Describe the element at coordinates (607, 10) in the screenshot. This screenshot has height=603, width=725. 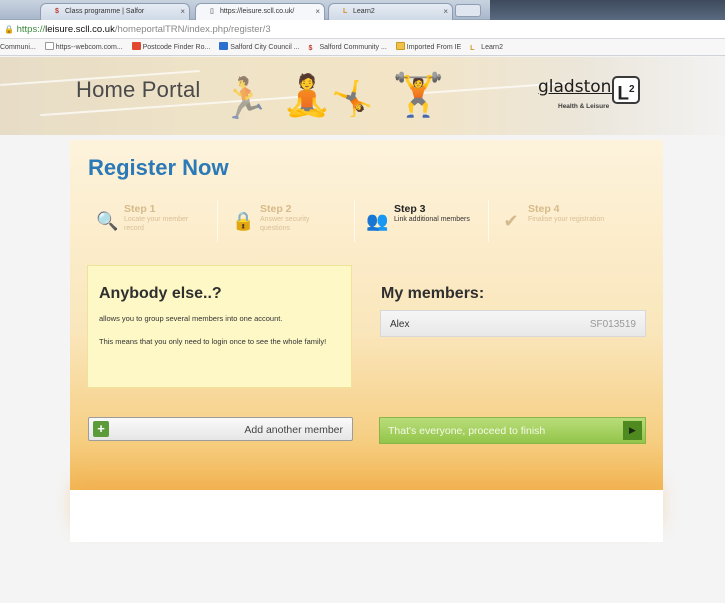
I see `window-title-area` at that location.